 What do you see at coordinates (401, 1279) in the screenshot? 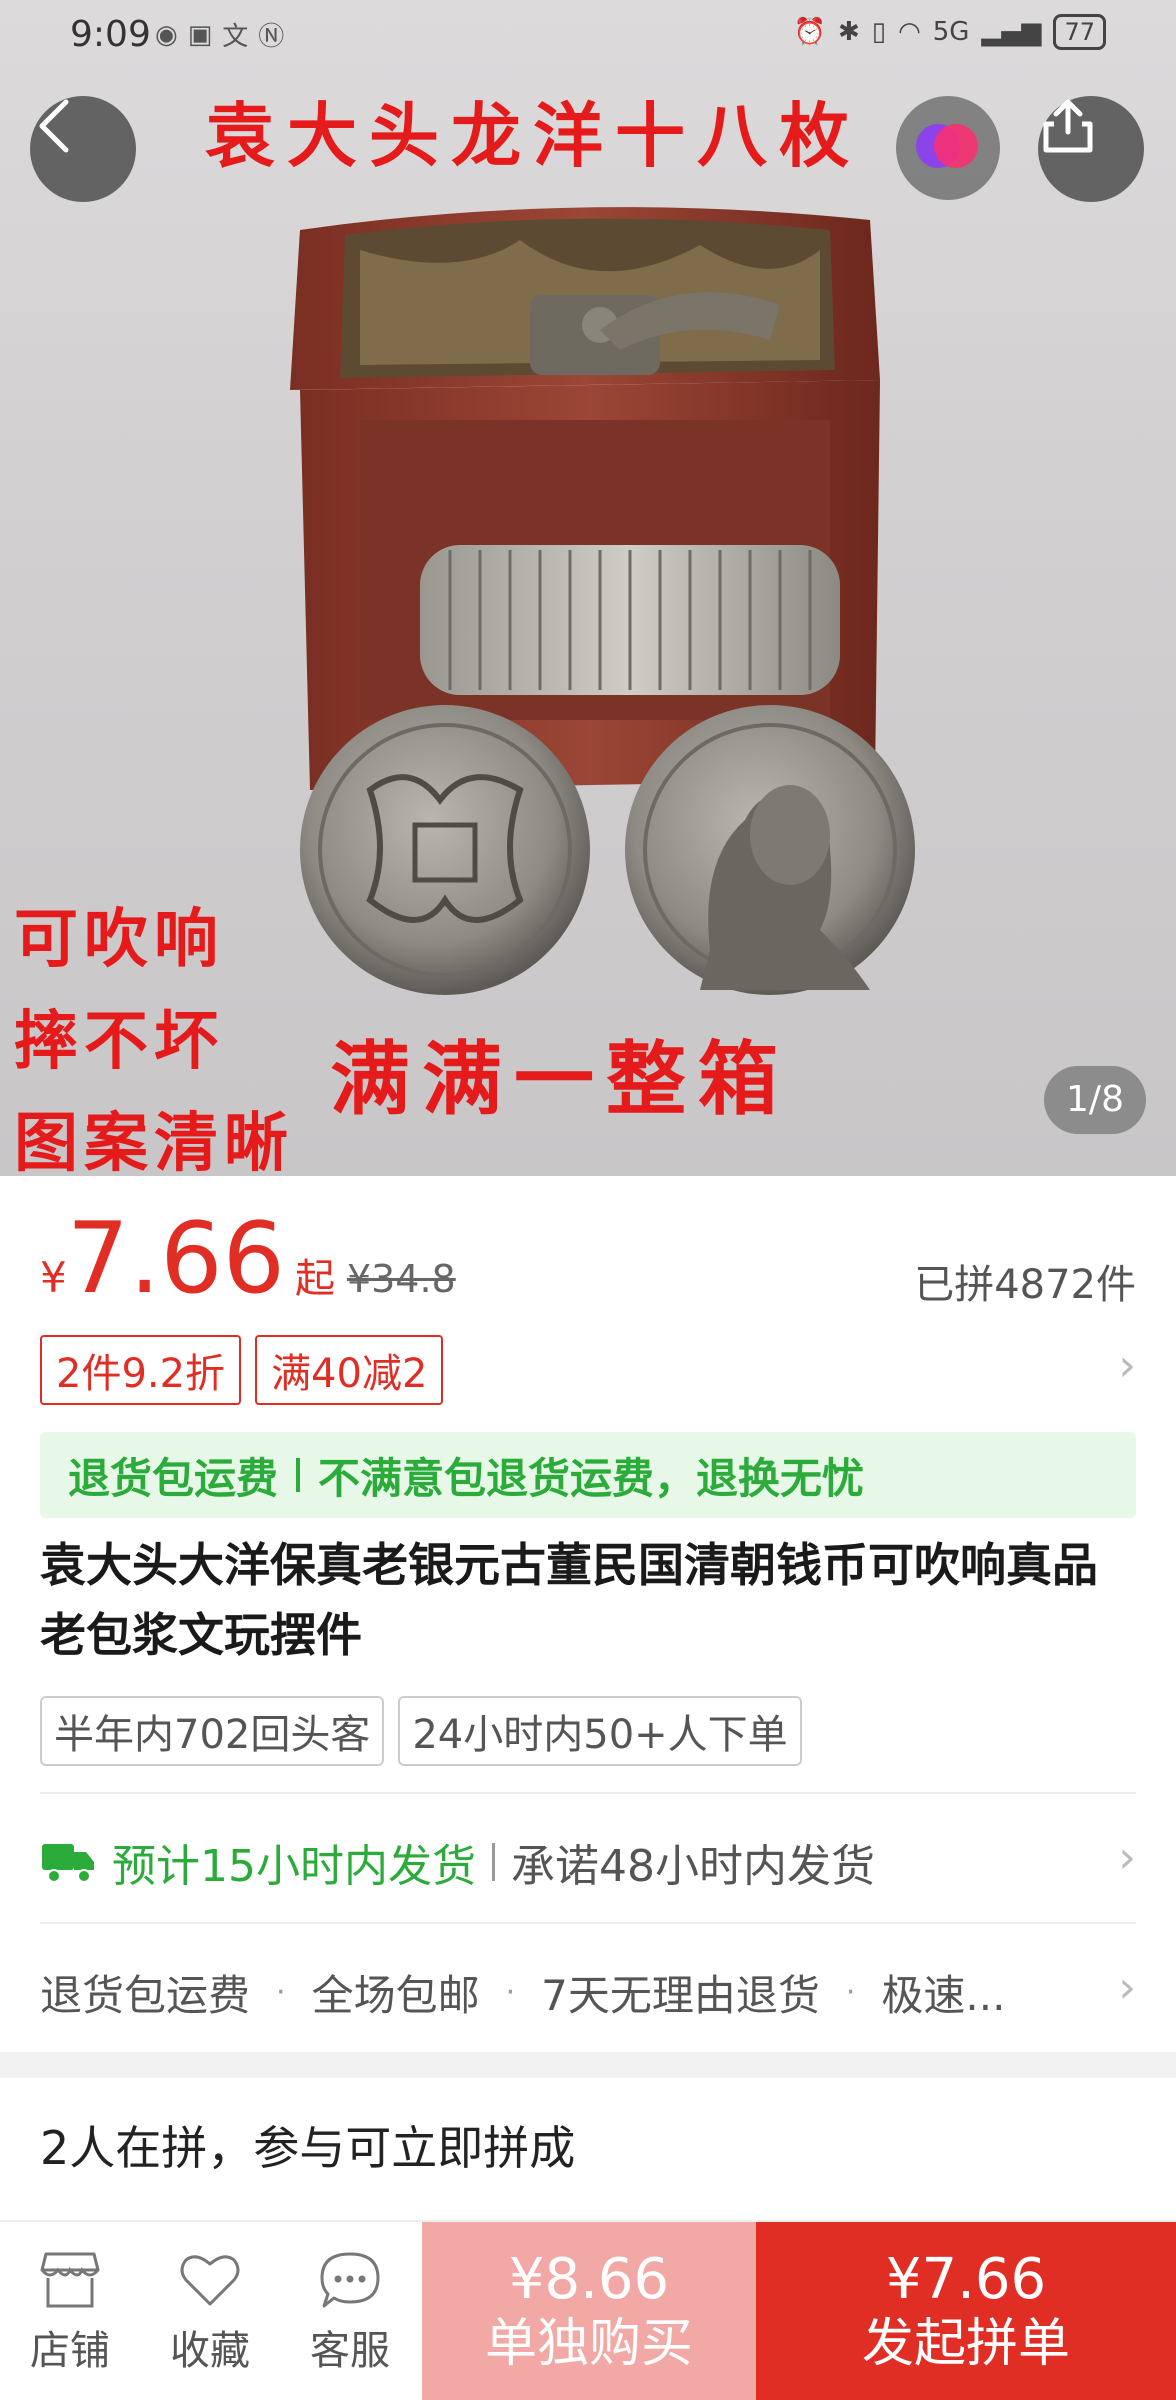
I see `original-price: ¥34.8` at bounding box center [401, 1279].